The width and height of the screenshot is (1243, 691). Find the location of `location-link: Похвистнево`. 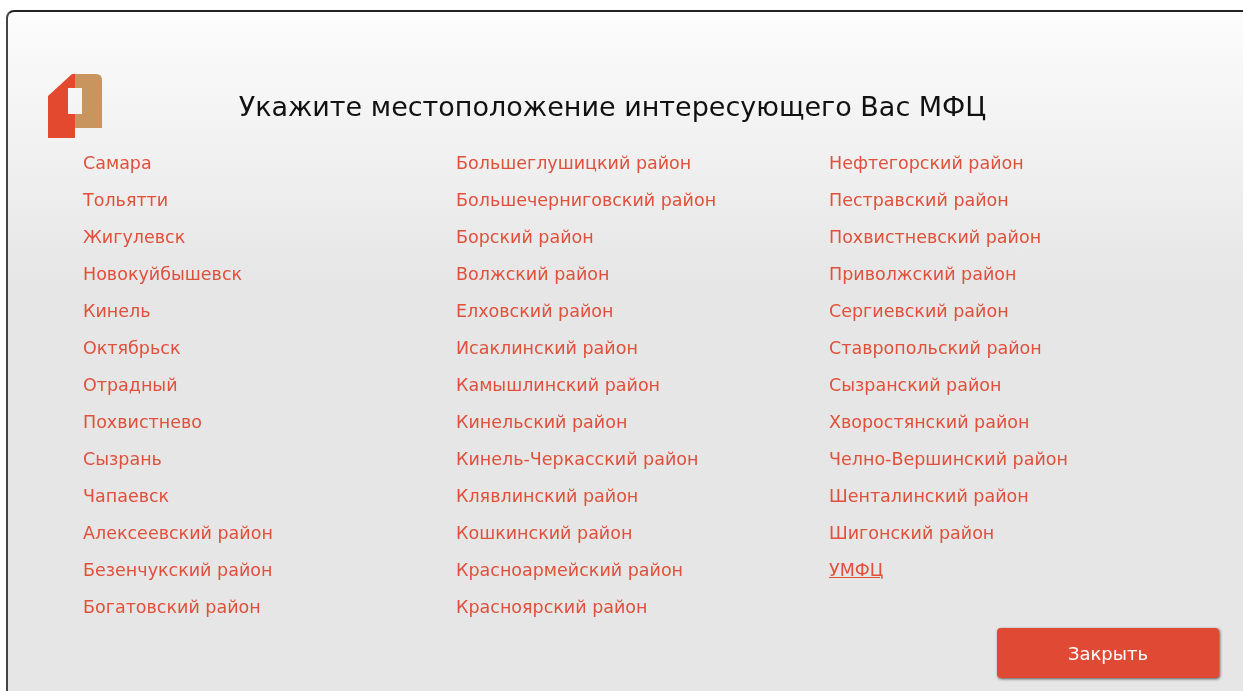

location-link: Похвистнево is located at coordinates (142, 422).